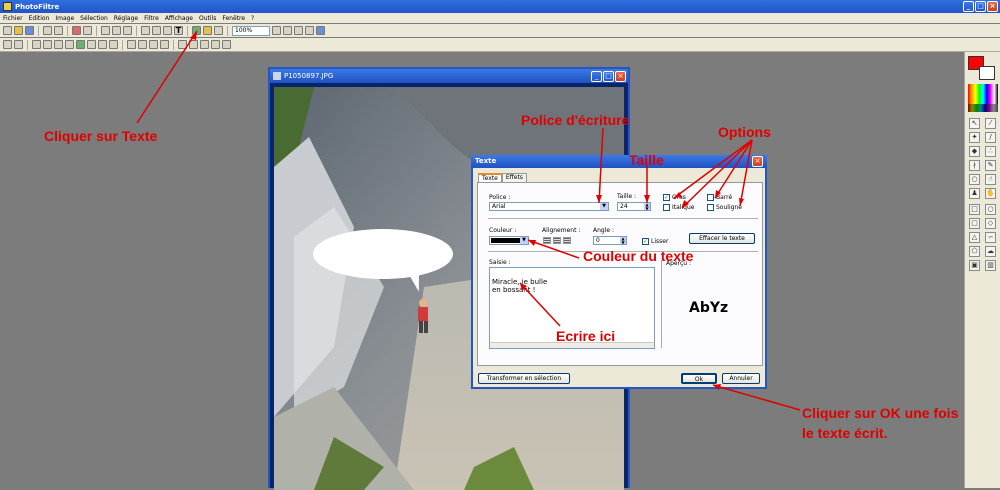 The image size is (1000, 490). I want to click on tab-texte: Texte, so click(490, 177).